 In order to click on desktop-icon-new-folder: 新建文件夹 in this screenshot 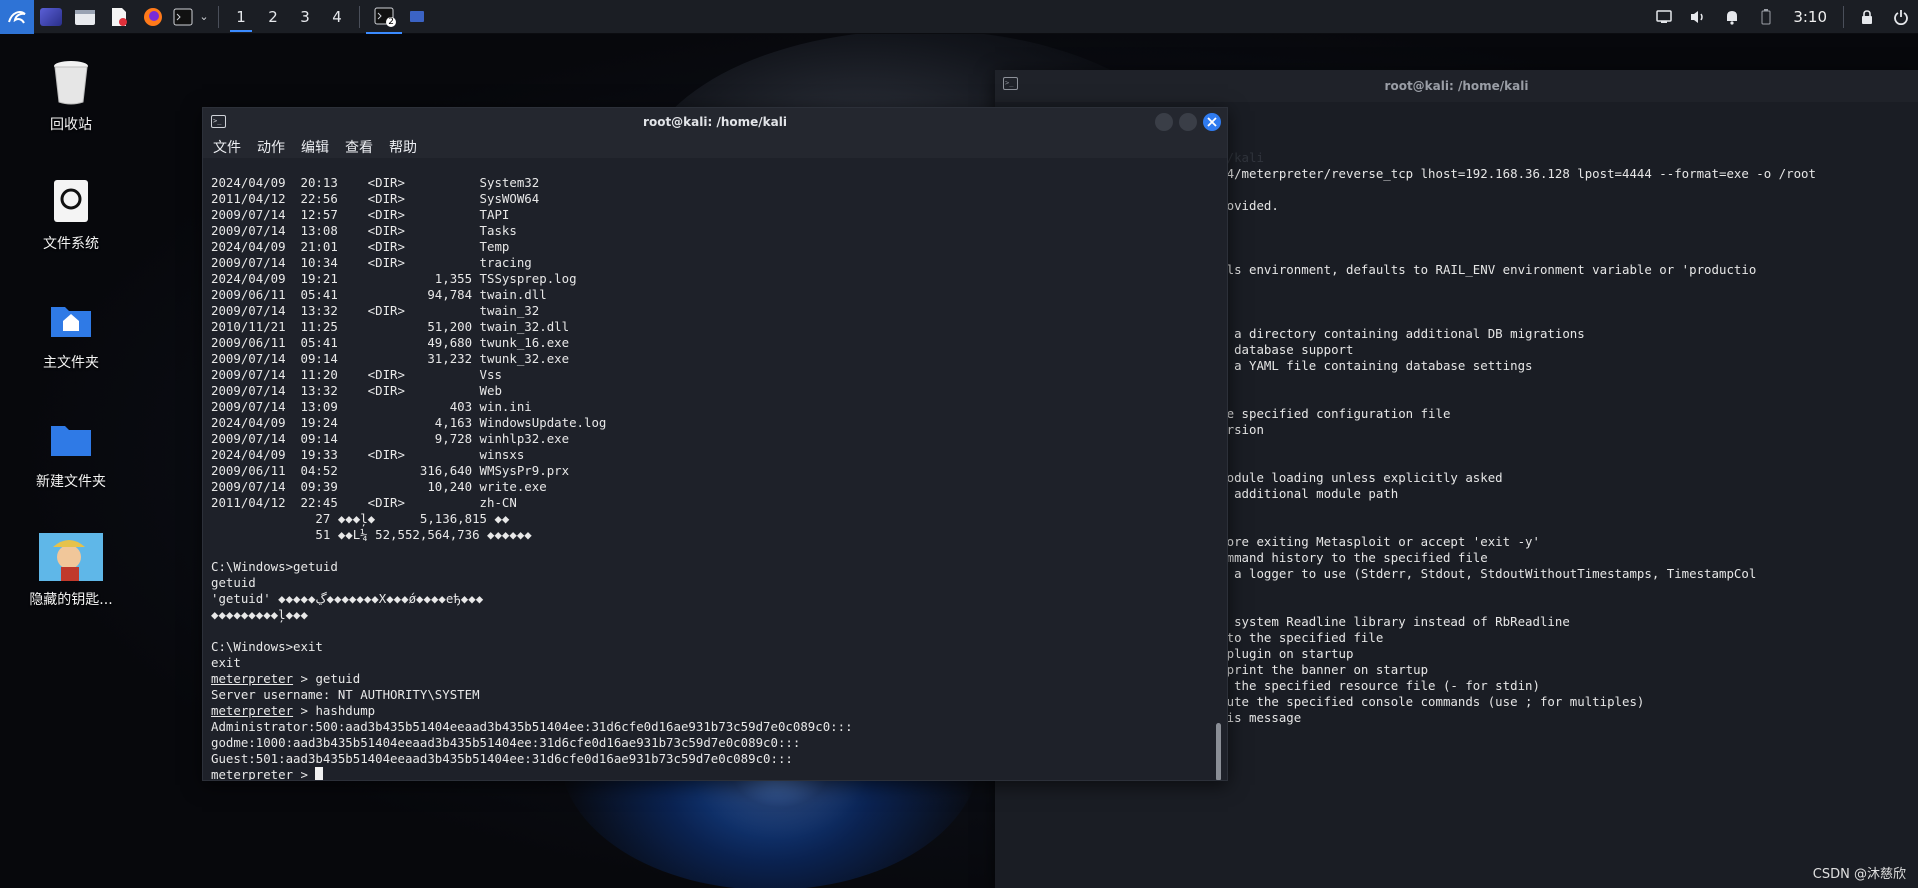, I will do `click(71, 453)`.